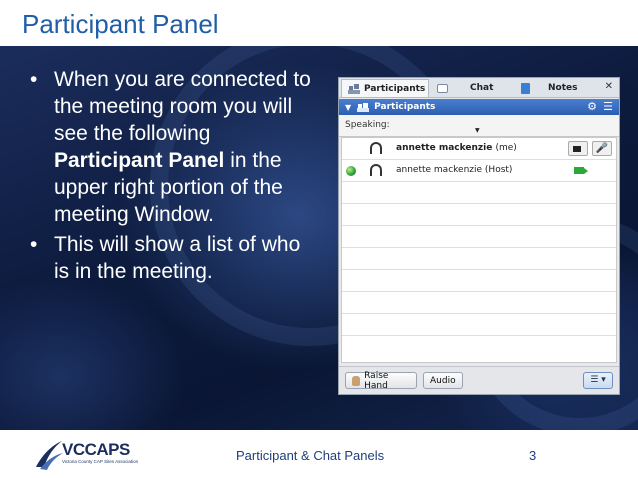  What do you see at coordinates (525, 88) in the screenshot?
I see `notes-icon` at bounding box center [525, 88].